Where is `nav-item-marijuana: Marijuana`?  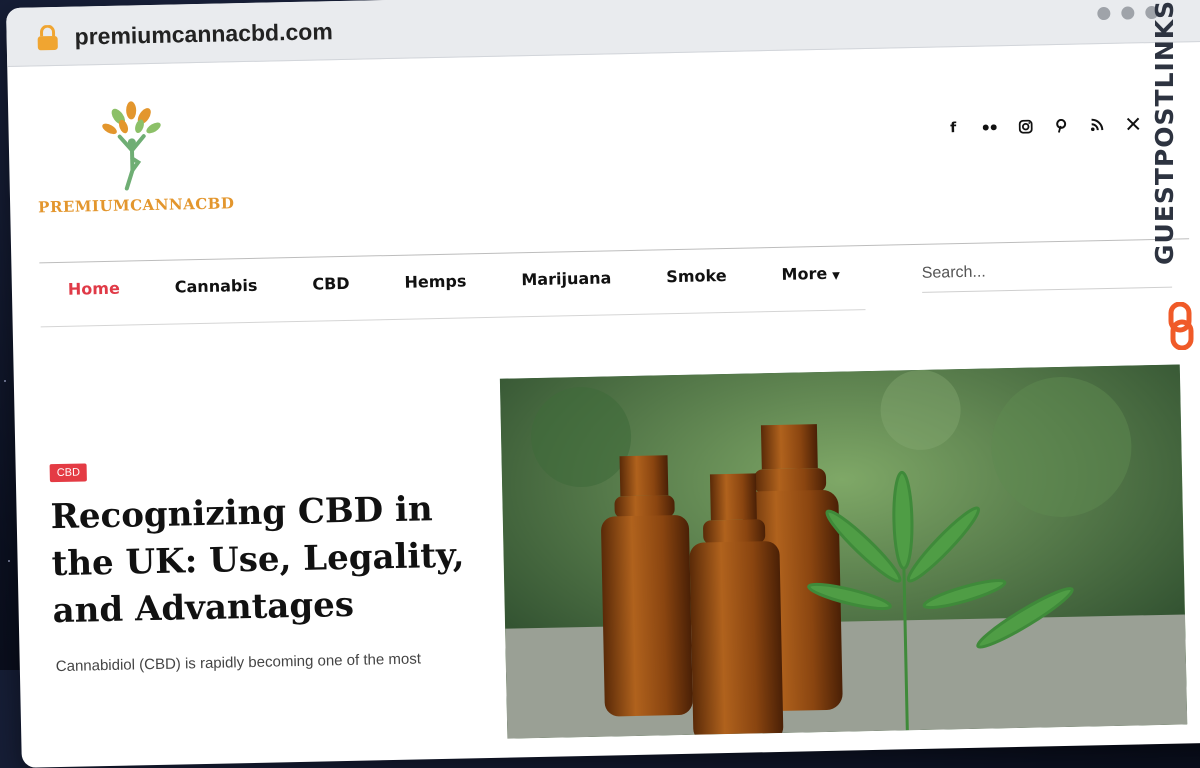 nav-item-marijuana: Marijuana is located at coordinates (566, 278).